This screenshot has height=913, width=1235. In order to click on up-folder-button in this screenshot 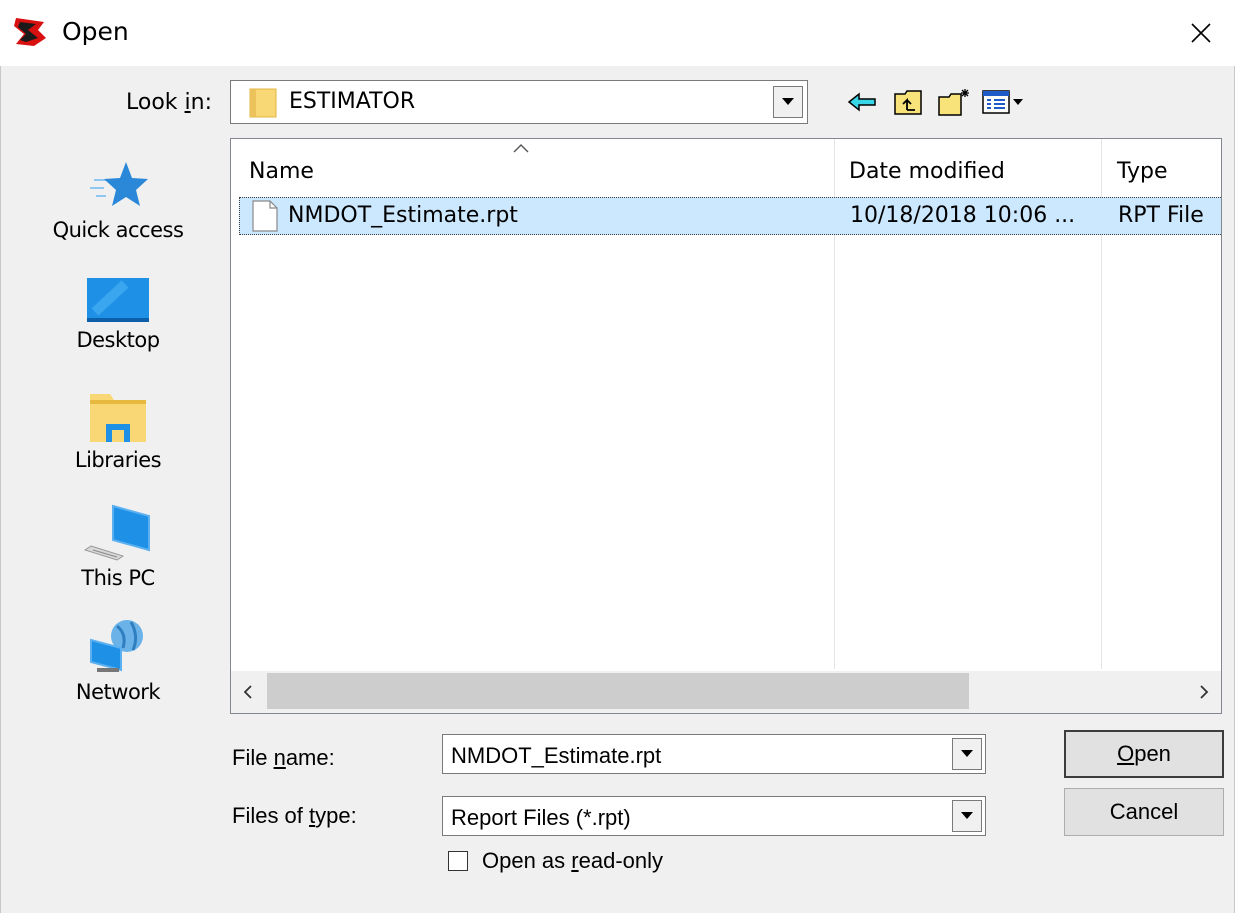, I will do `click(908, 102)`.